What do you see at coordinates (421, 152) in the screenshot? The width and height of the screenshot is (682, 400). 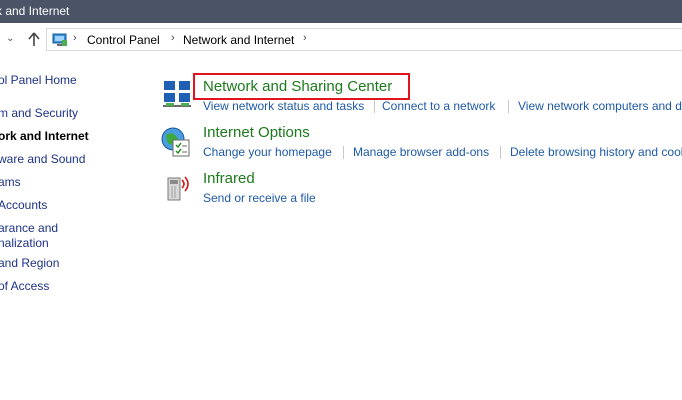 I see `manage-browser-add-ons-link: Manage browser add-ons` at bounding box center [421, 152].